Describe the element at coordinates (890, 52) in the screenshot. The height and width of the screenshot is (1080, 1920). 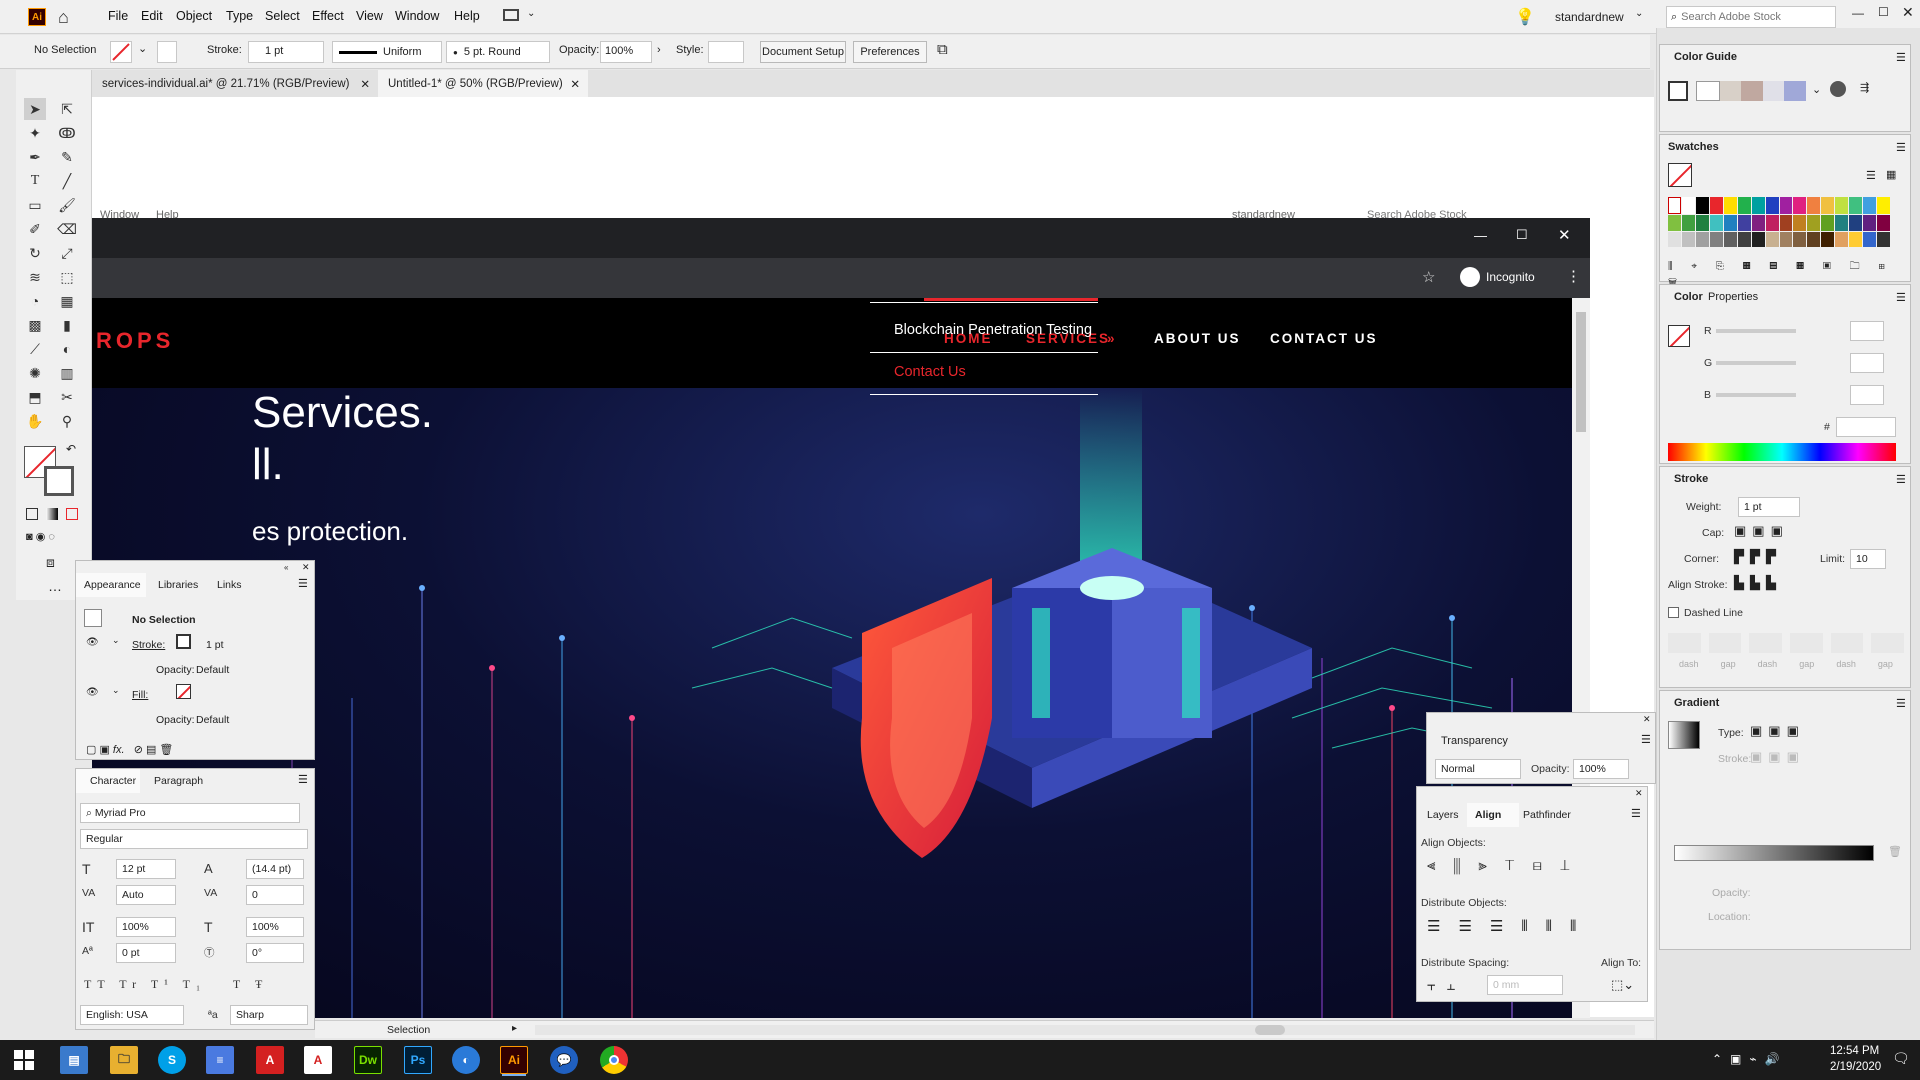
I see `preferences-button: Preferences` at that location.